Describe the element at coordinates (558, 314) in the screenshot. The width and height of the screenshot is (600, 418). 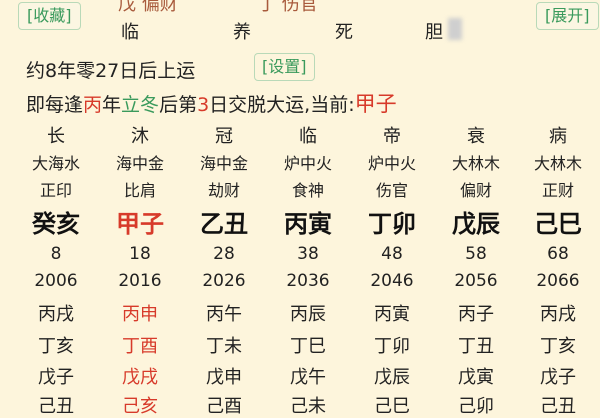
I see `year-pillar-7: 丙戌` at that location.